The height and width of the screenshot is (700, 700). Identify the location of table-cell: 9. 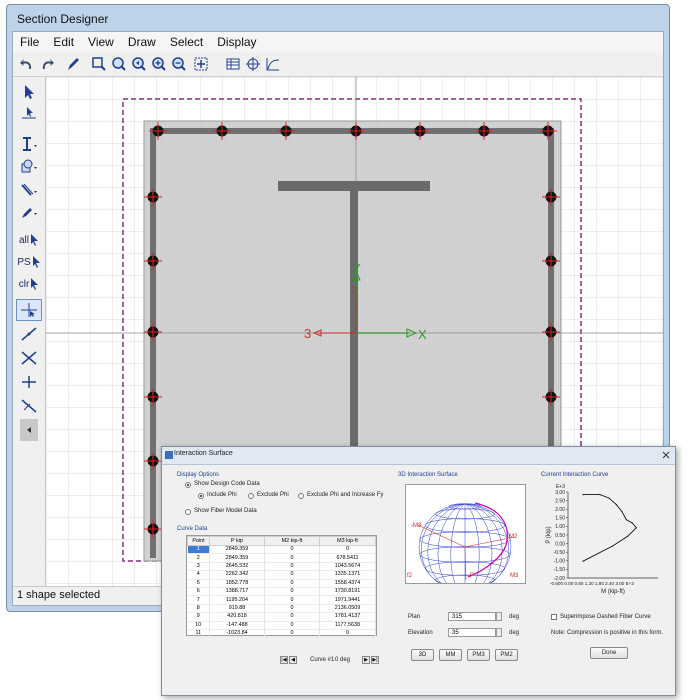
(198, 617).